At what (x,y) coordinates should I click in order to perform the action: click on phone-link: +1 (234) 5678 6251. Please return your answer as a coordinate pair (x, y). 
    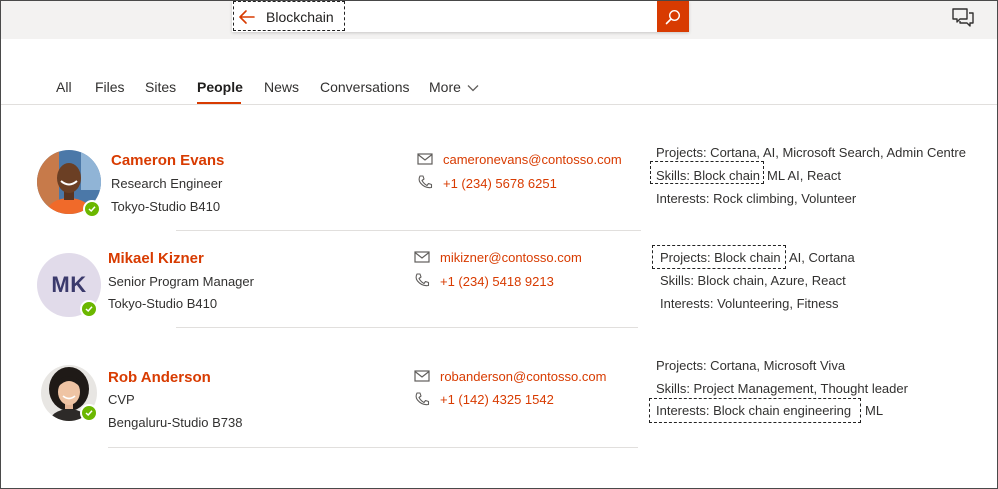
    Looking at the image, I should click on (500, 184).